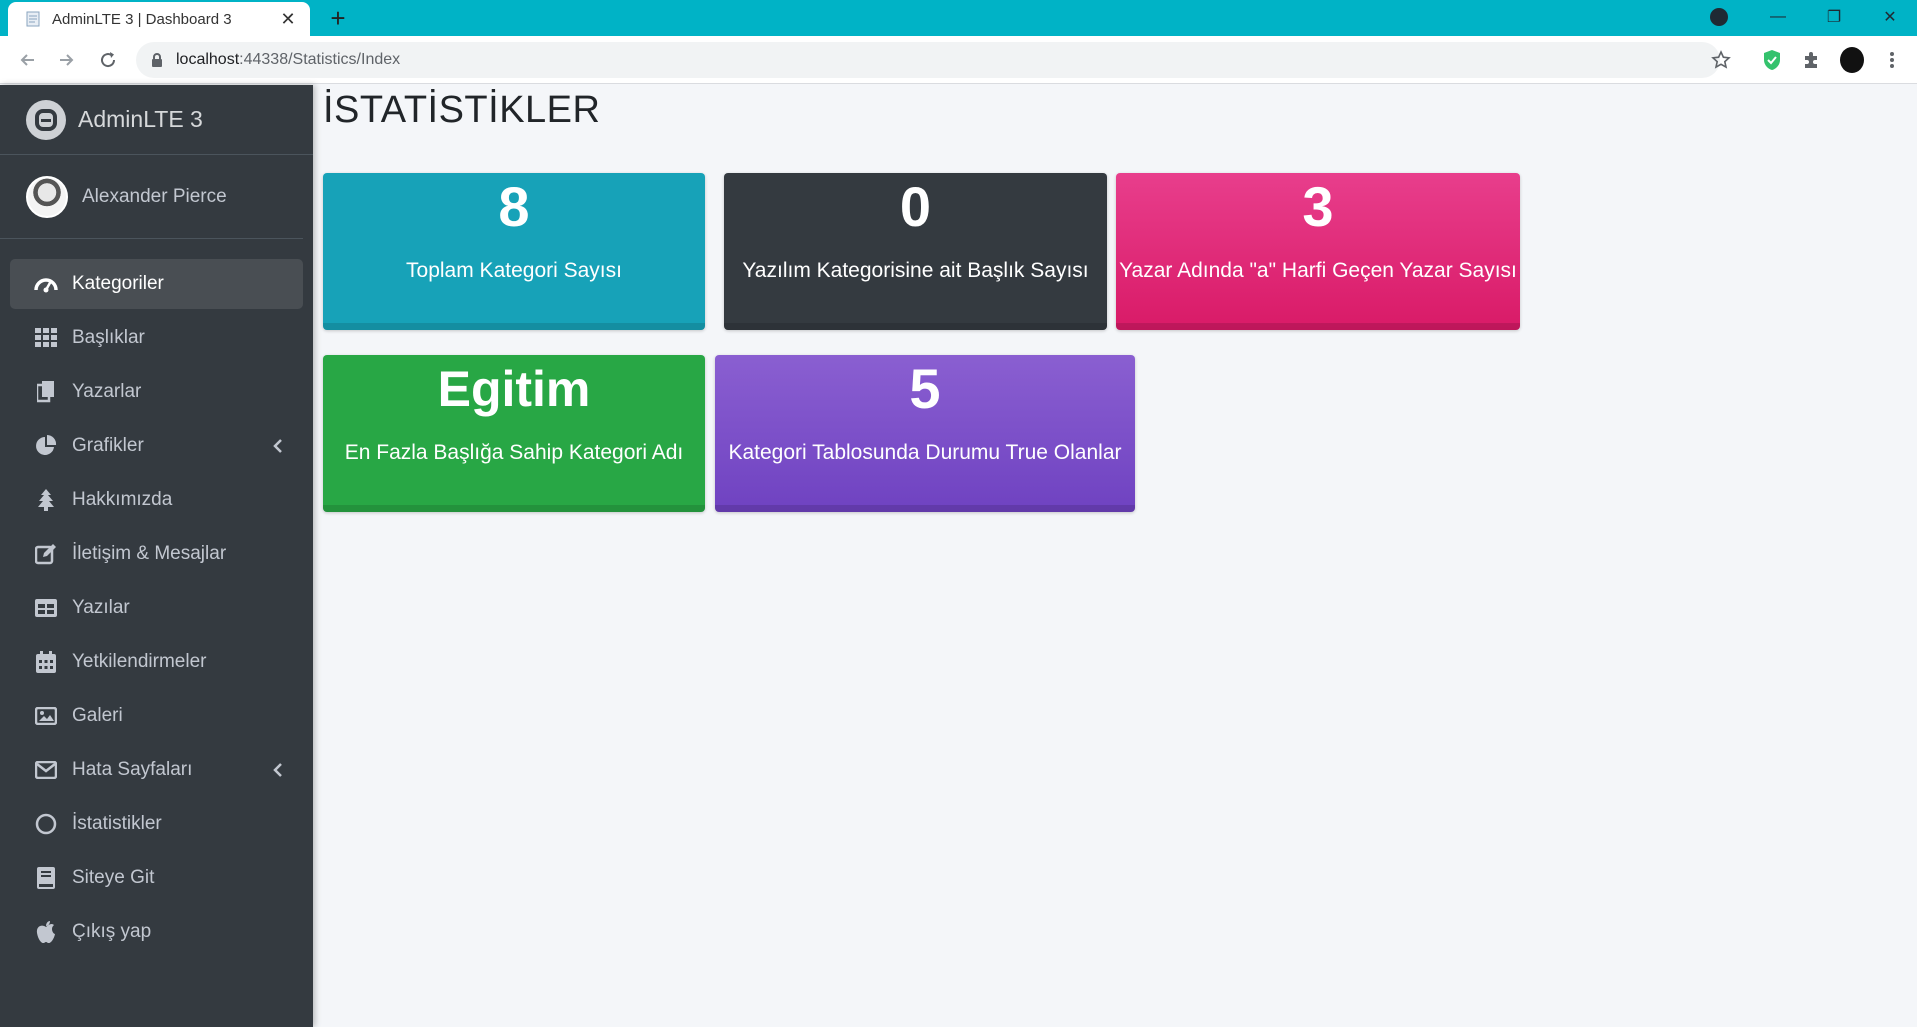 The image size is (1917, 1027). I want to click on sidebar-item-galeri: Galeri, so click(156, 716).